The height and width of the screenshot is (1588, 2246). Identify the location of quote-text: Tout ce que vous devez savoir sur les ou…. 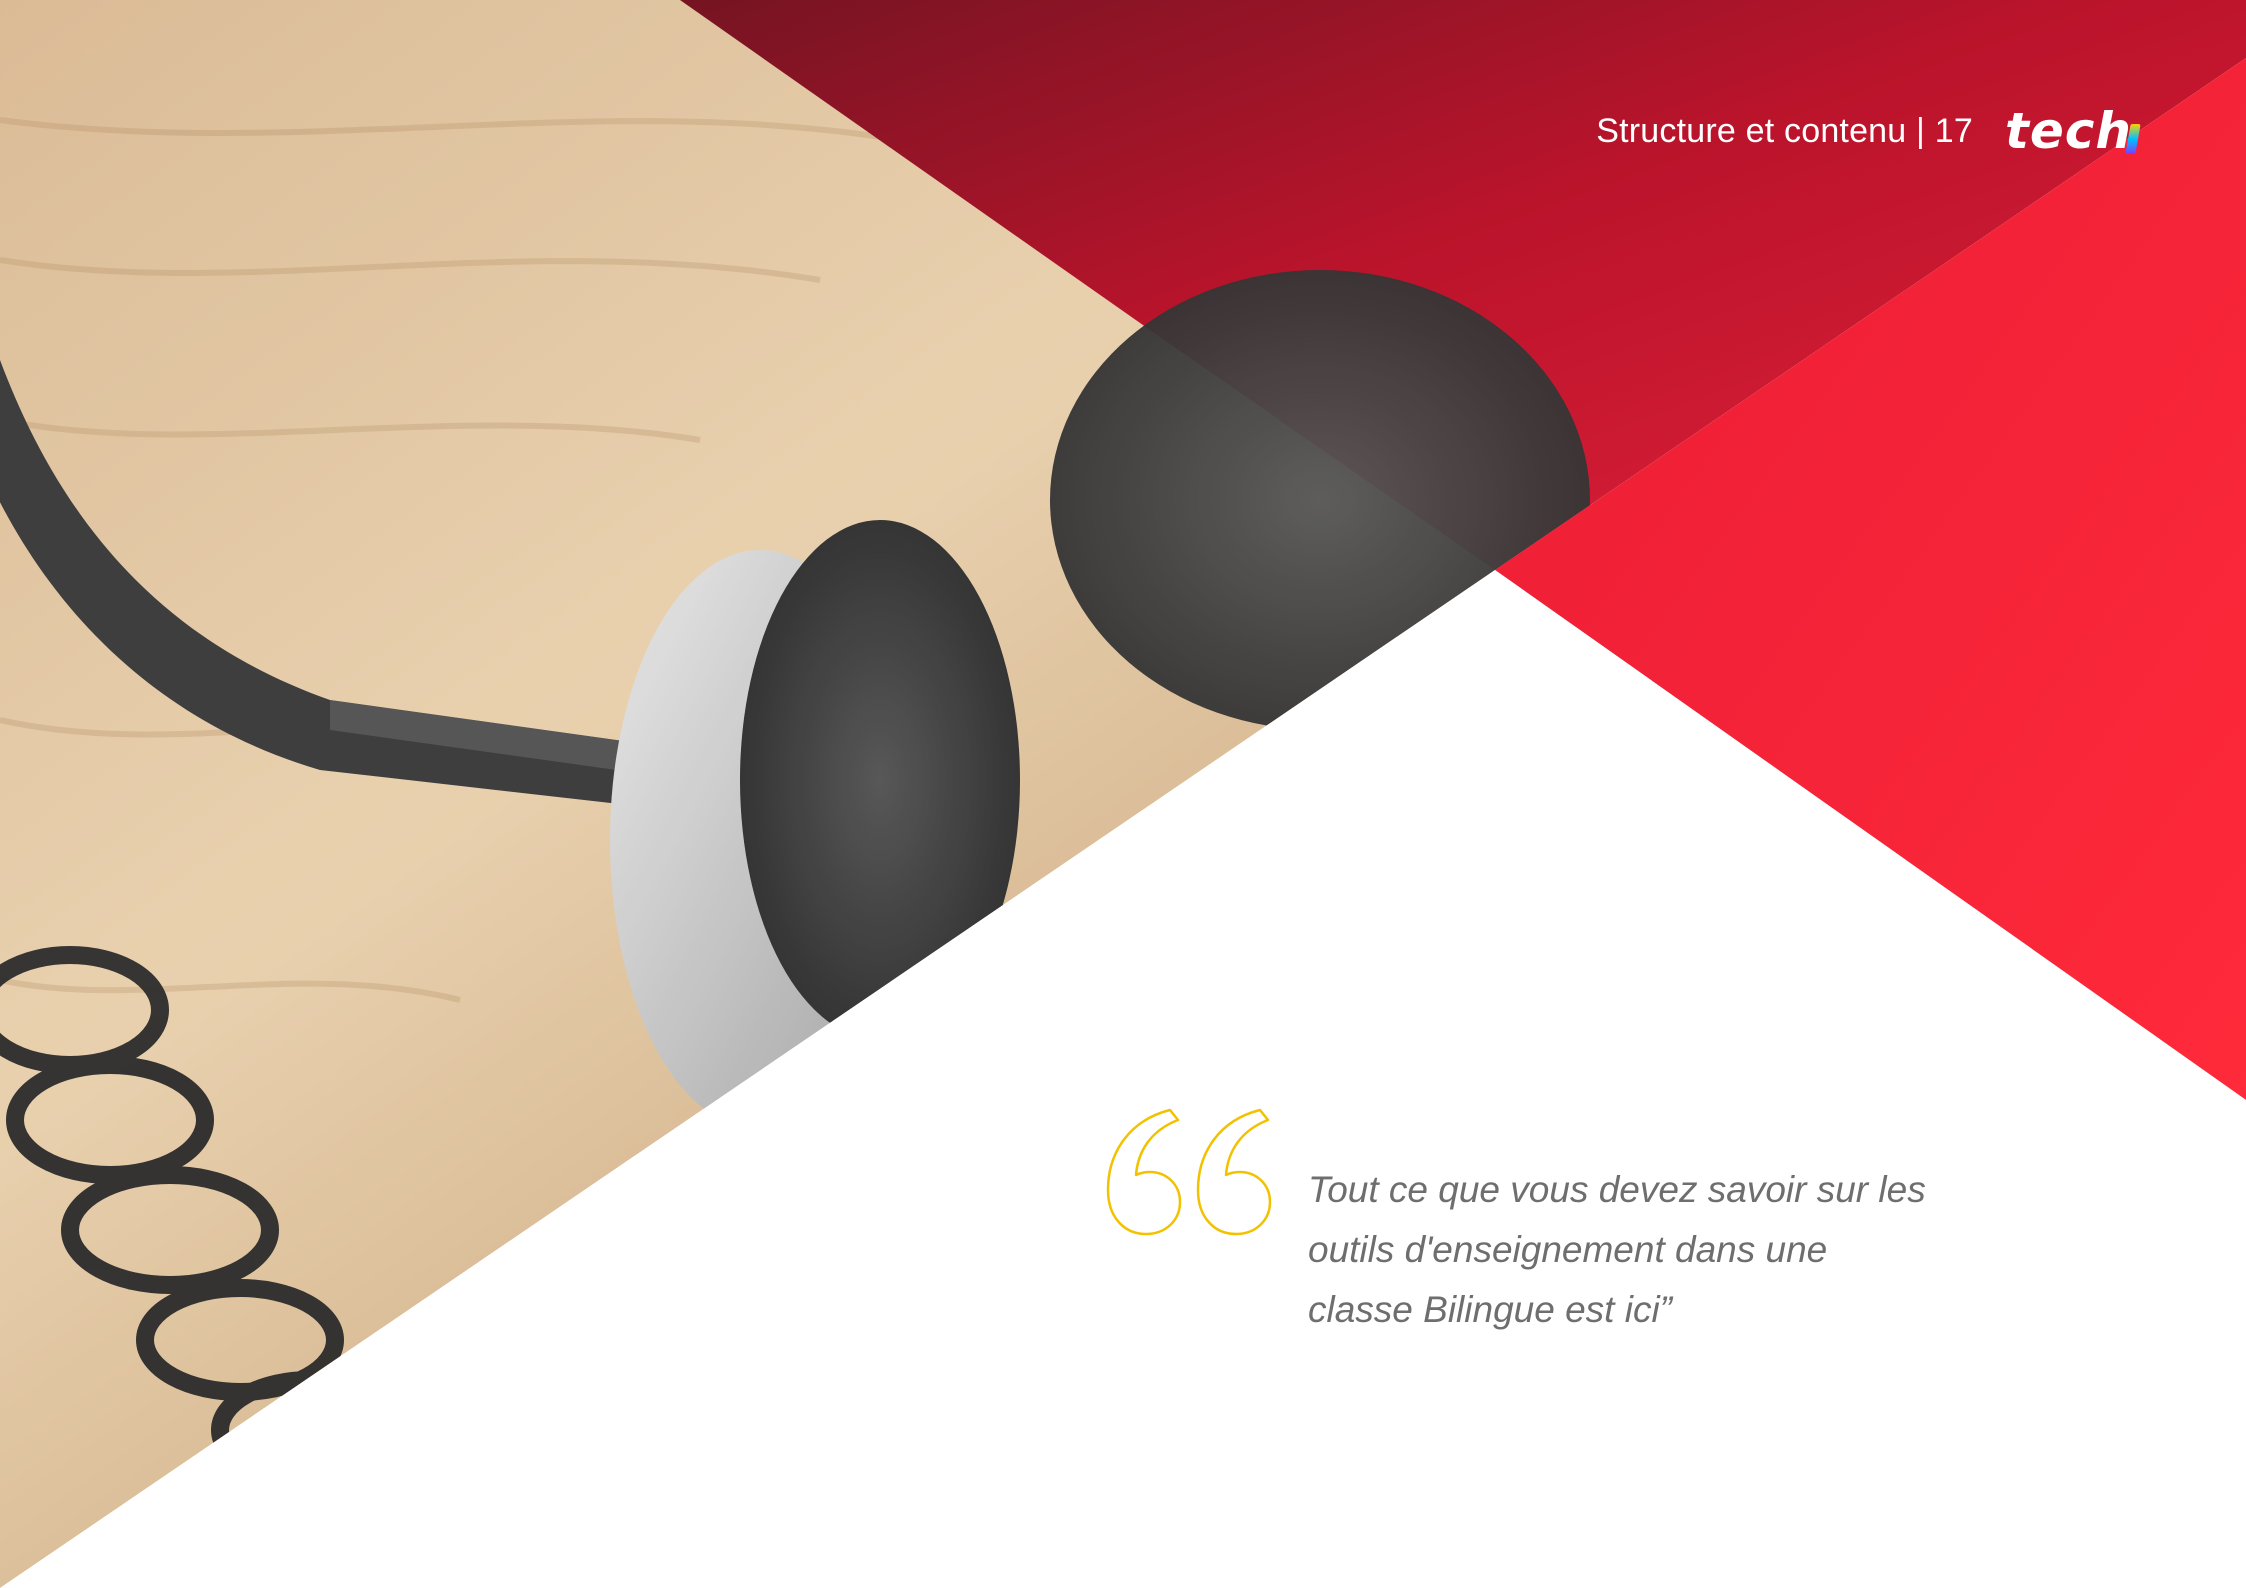
(1617, 1249).